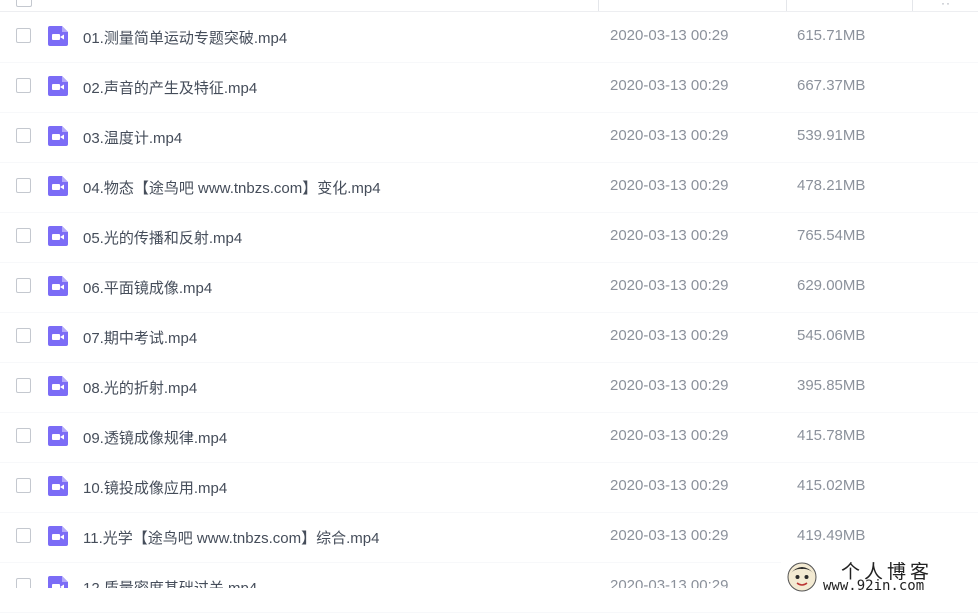 This screenshot has width=978, height=613. Describe the element at coordinates (489, 287) in the screenshot. I see `file-row: 06.平面镜成像.mp4 2020-03-13 00:29 629.00MB` at that location.